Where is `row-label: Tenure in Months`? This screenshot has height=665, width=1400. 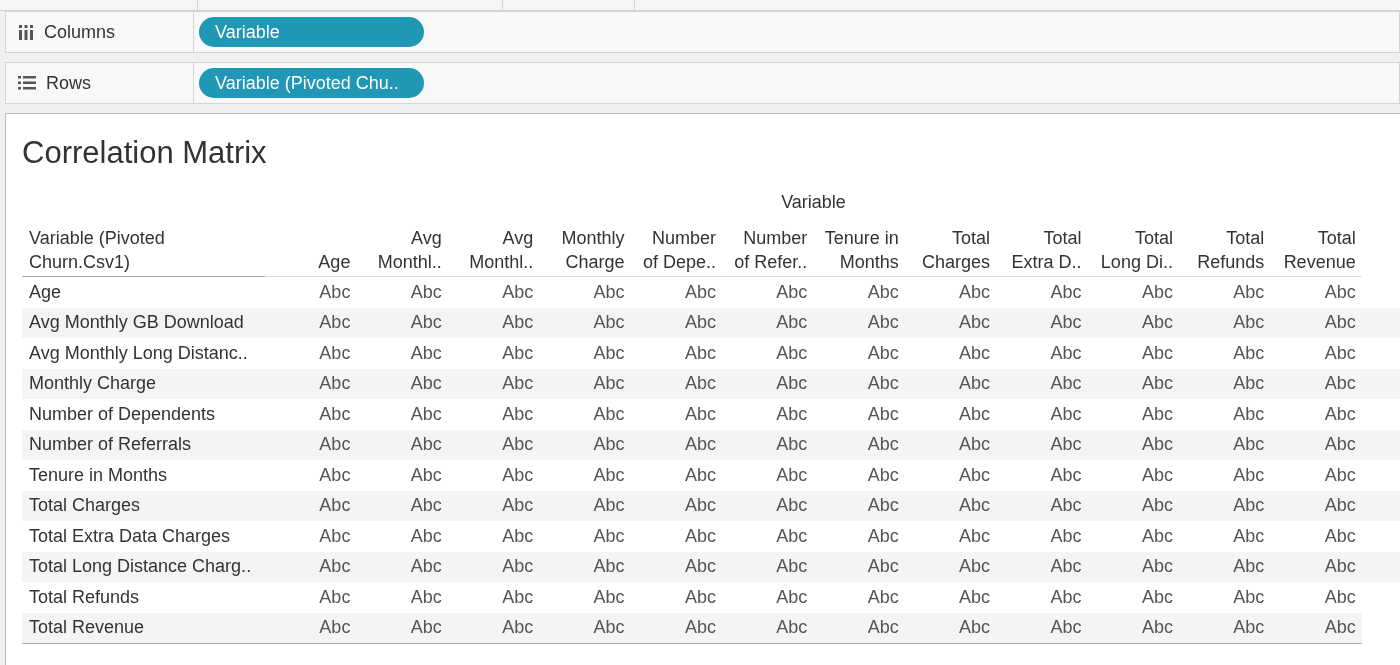
row-label: Tenure in Months is located at coordinates (98, 475).